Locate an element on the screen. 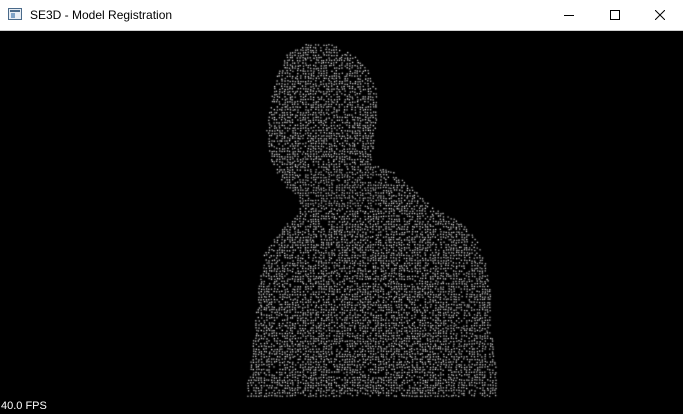  maximize-button is located at coordinates (615, 15).